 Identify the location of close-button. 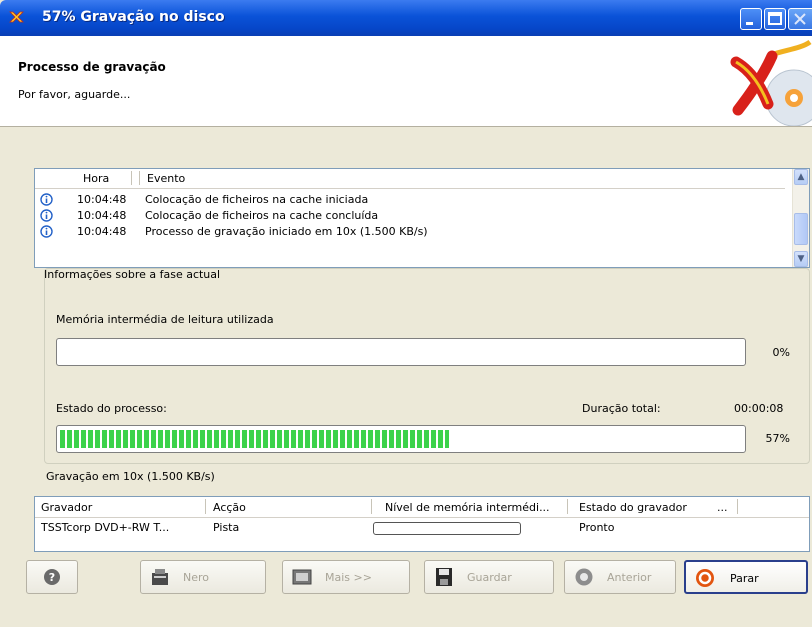
(800, 19).